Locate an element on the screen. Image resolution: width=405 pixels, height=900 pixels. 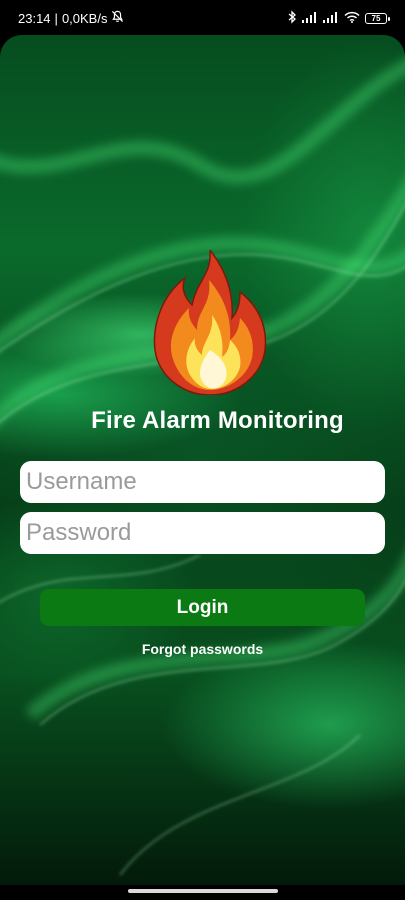
app-title: Fire Alarm Monitoring is located at coordinates (217, 420).